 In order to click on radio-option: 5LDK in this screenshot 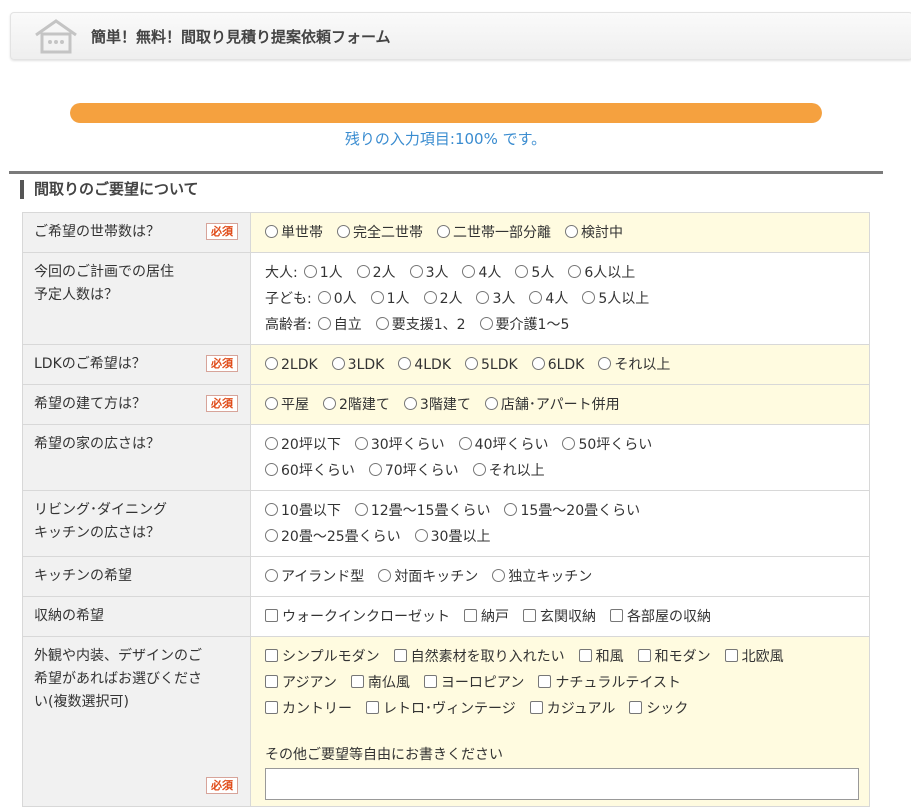, I will do `click(491, 365)`.